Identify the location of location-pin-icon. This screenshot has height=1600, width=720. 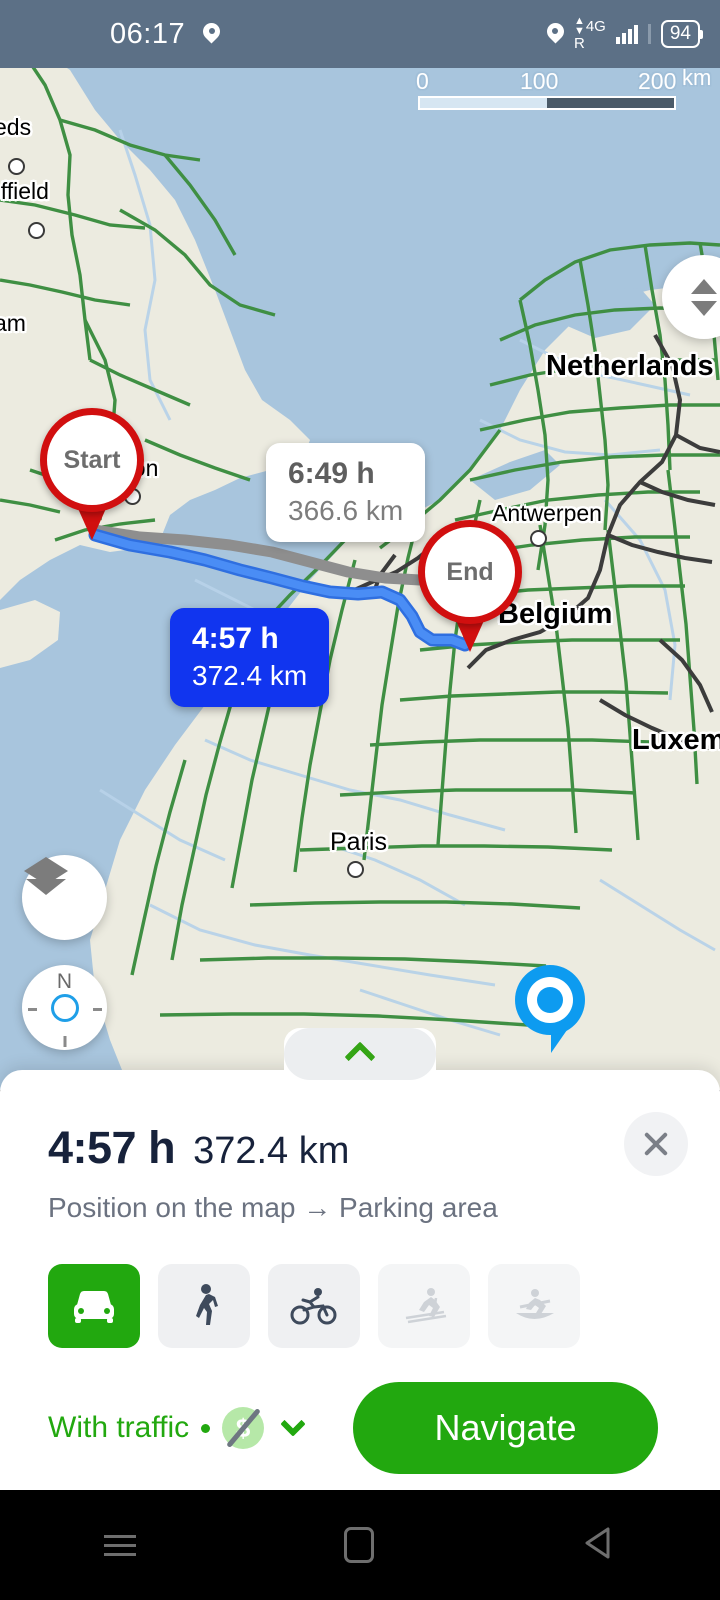
(211, 34).